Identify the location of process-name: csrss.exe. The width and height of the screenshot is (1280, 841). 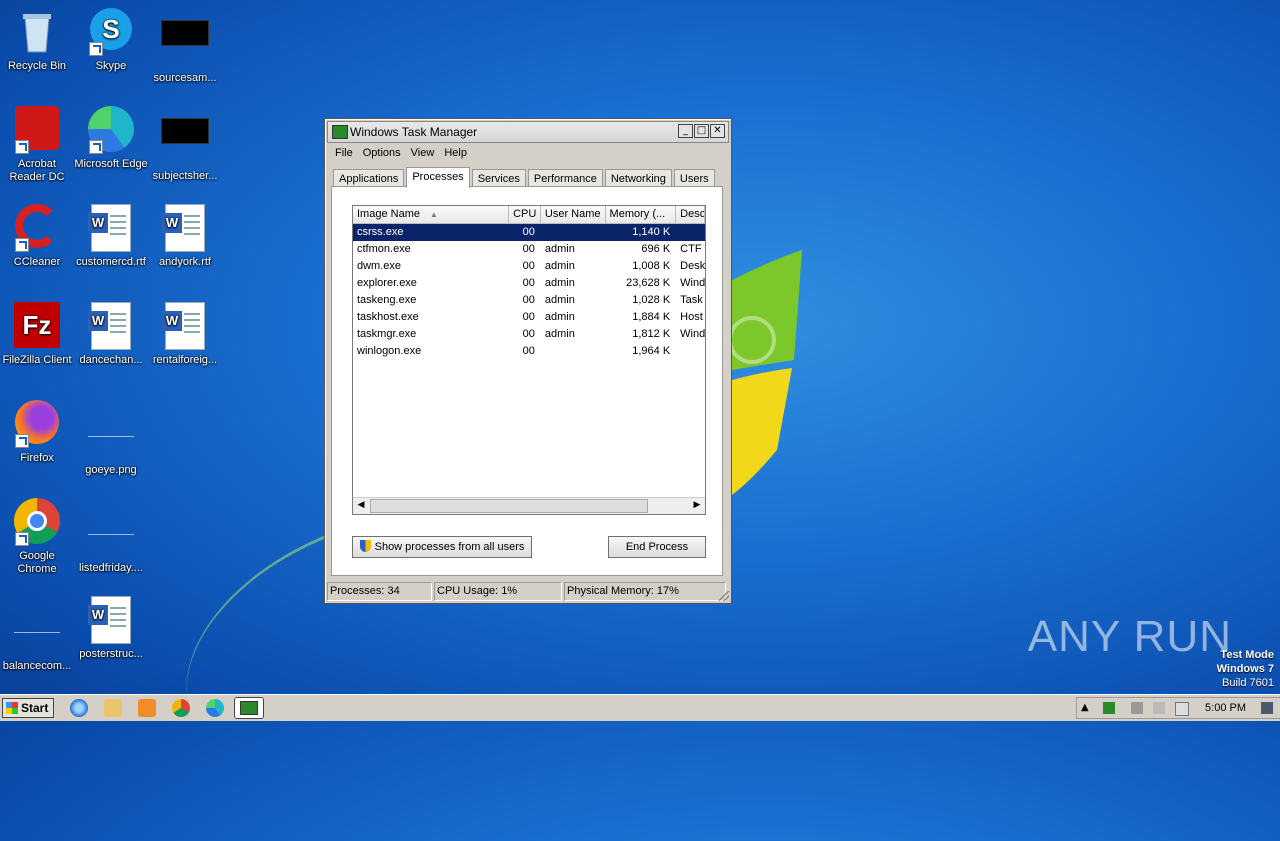
(380, 232).